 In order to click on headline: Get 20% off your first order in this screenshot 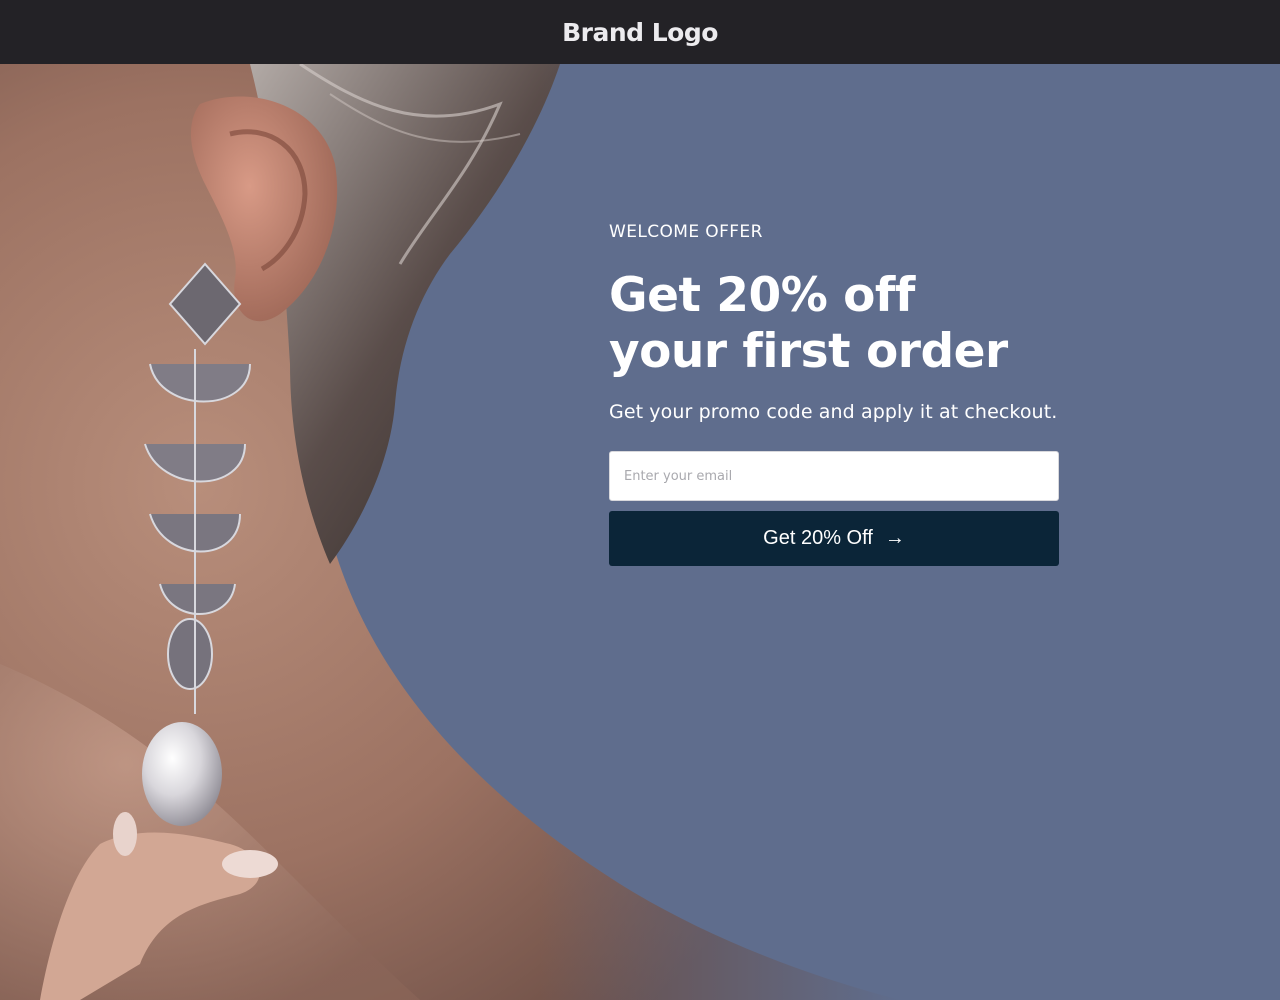, I will do `click(844, 324)`.